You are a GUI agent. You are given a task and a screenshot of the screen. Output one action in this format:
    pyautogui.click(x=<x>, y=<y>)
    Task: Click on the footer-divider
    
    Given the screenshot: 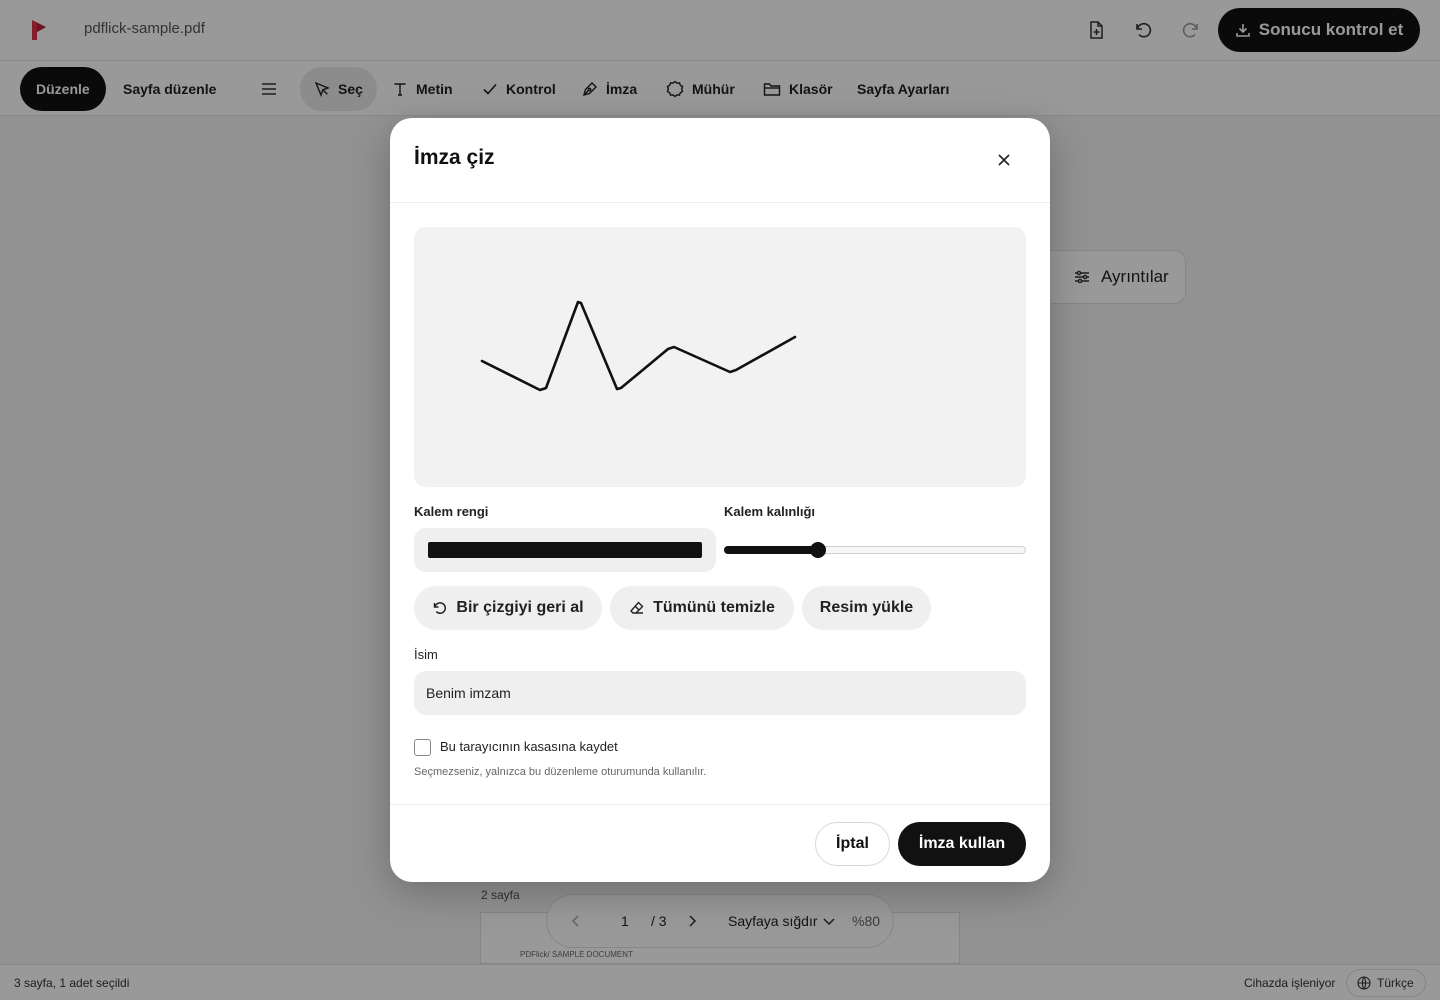 What is the action you would take?
    pyautogui.click(x=720, y=804)
    